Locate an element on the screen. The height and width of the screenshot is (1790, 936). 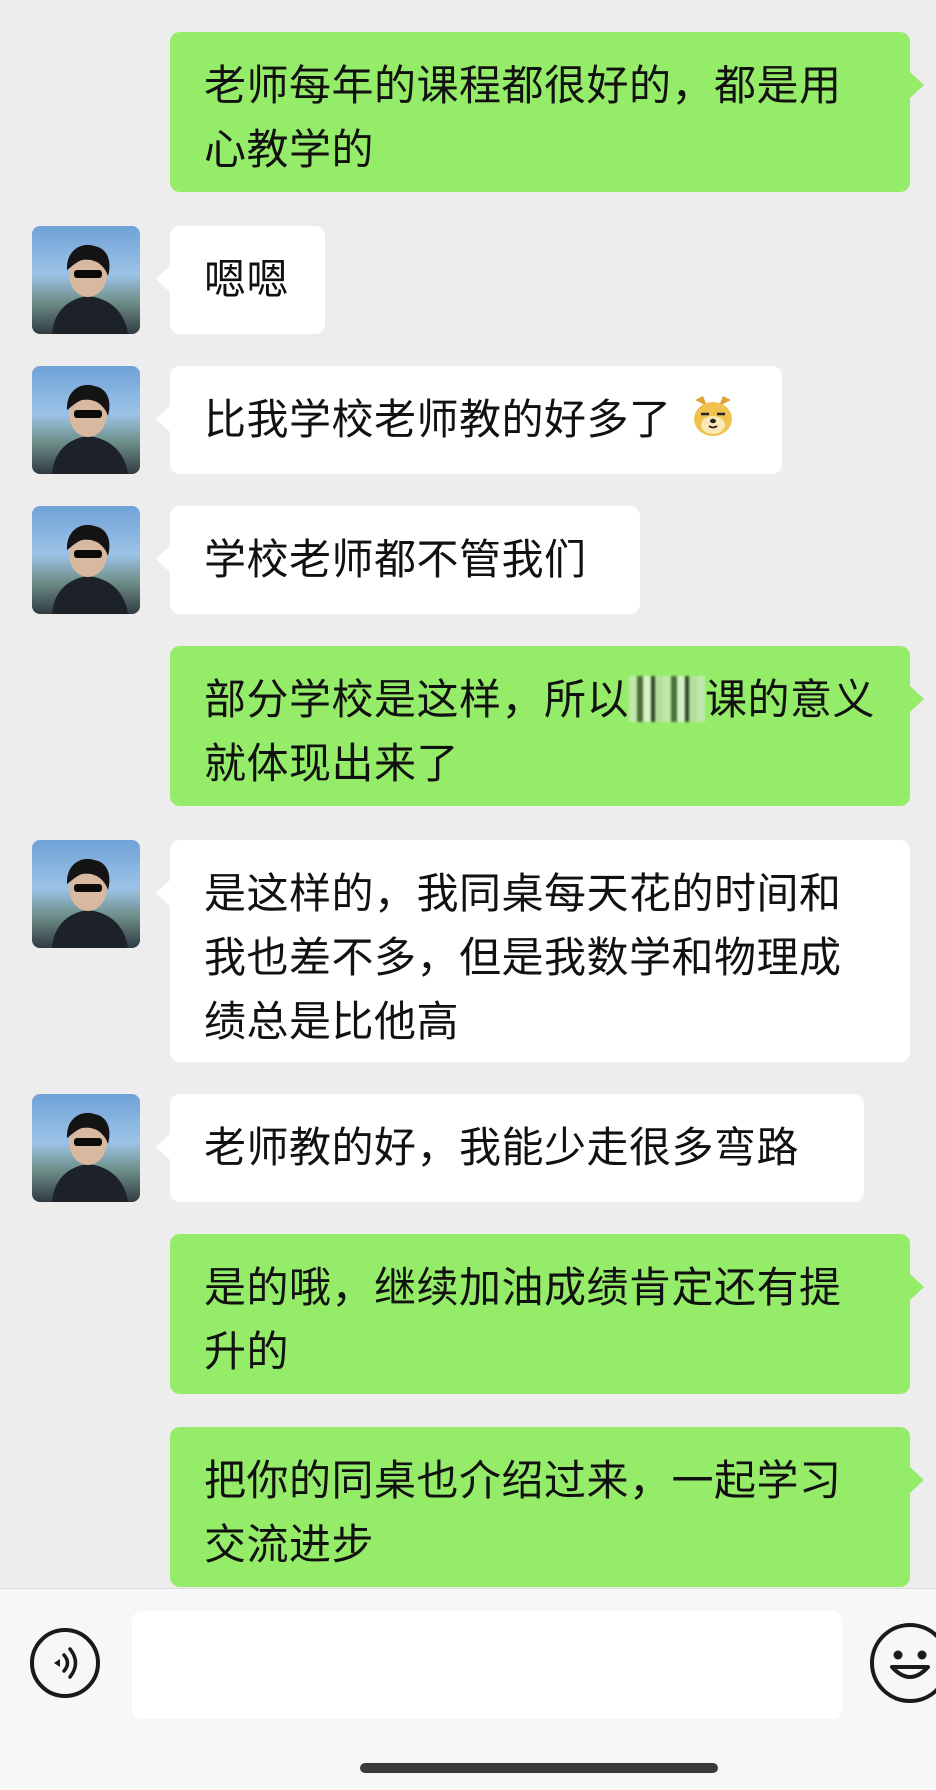
chat-input-bar is located at coordinates (468, 1689).